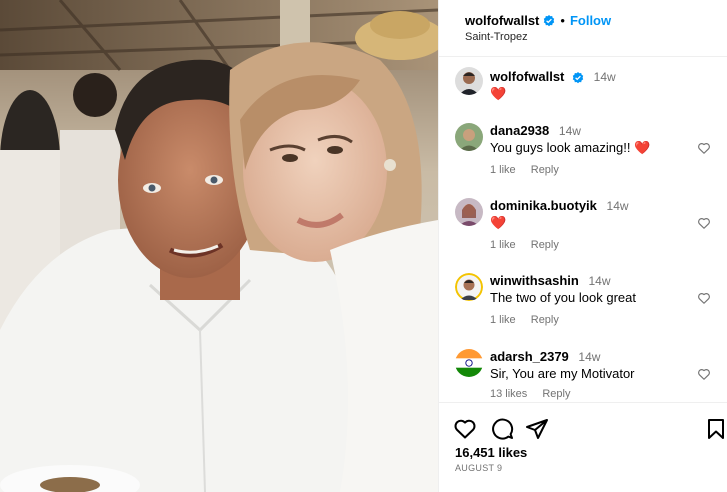 The image size is (727, 492). I want to click on india-flag-avatar, so click(469, 363).